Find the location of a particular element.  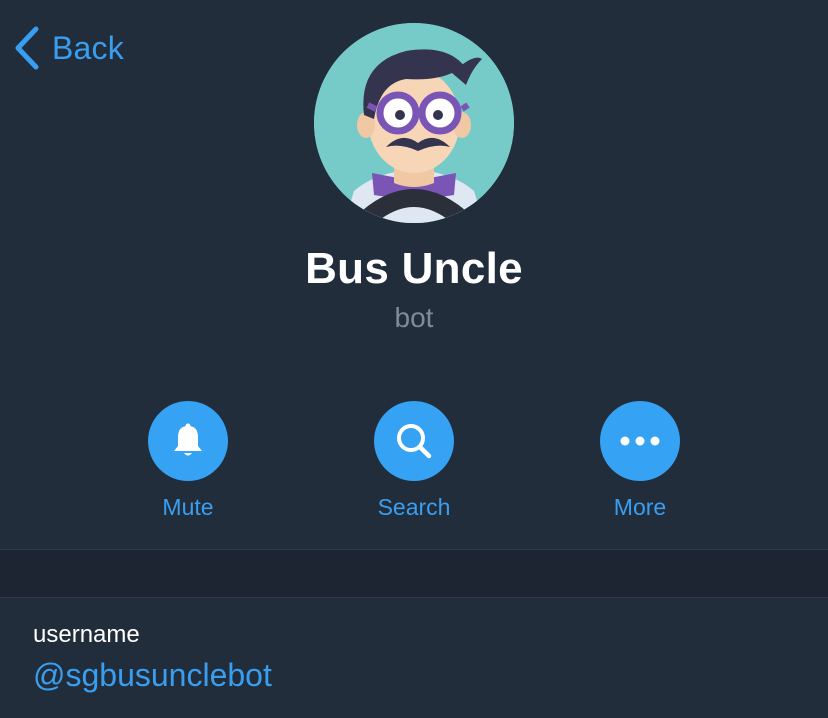

more-dots-icon is located at coordinates (640, 441).